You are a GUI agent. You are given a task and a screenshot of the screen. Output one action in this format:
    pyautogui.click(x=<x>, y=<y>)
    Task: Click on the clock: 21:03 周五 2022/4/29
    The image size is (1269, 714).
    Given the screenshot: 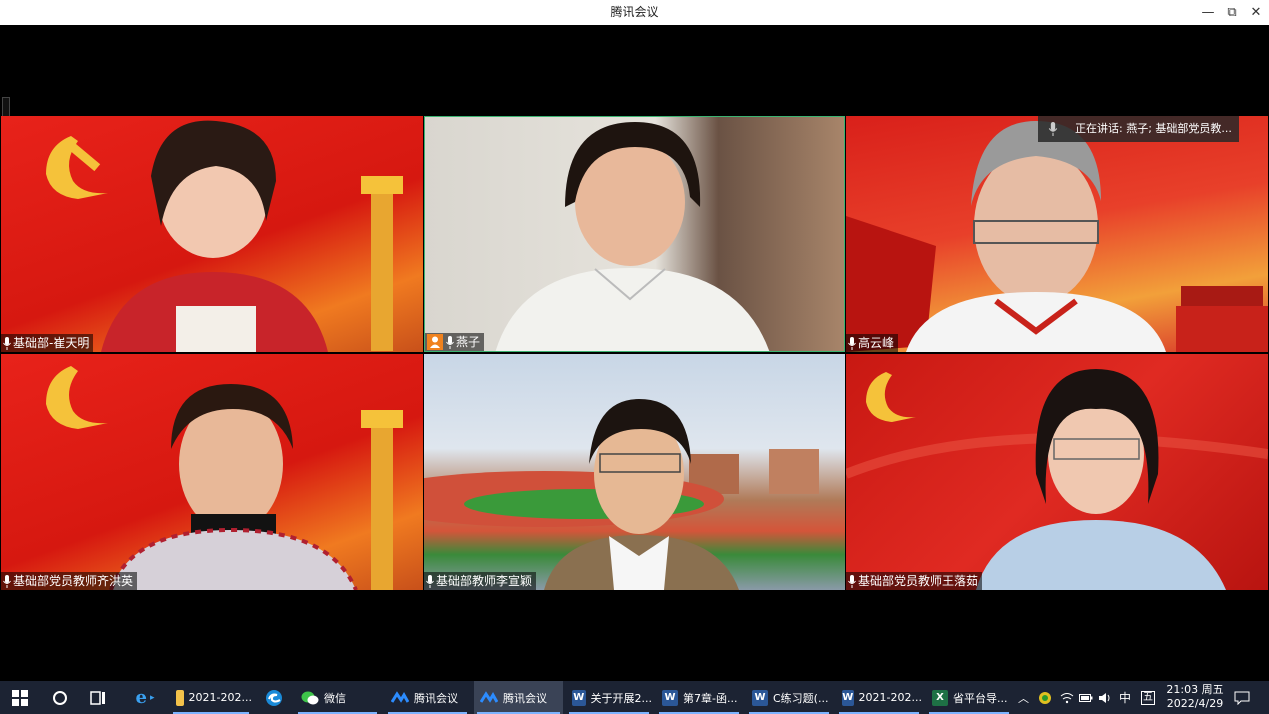 What is the action you would take?
    pyautogui.click(x=1195, y=697)
    